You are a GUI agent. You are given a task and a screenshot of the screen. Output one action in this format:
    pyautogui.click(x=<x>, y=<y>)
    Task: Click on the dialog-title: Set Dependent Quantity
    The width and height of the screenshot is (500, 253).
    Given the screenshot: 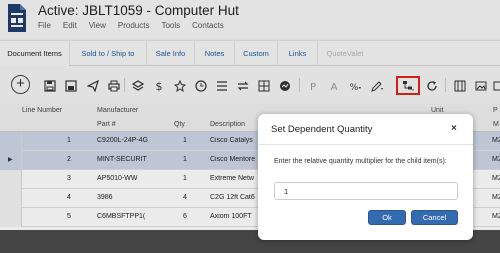 What is the action you would take?
    pyautogui.click(x=322, y=129)
    